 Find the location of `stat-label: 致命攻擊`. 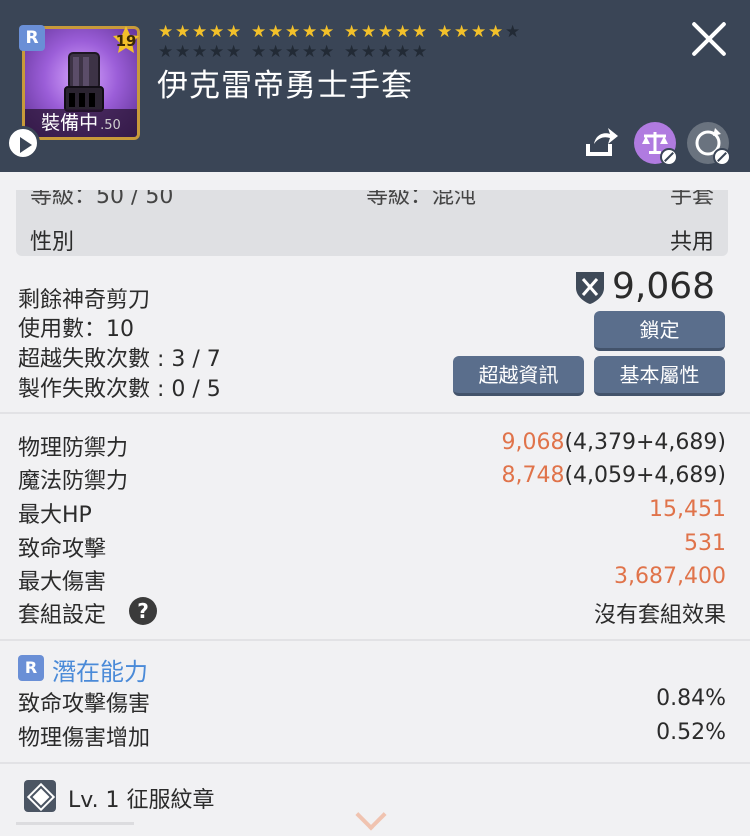

stat-label: 致命攻擊 is located at coordinates (62, 549).